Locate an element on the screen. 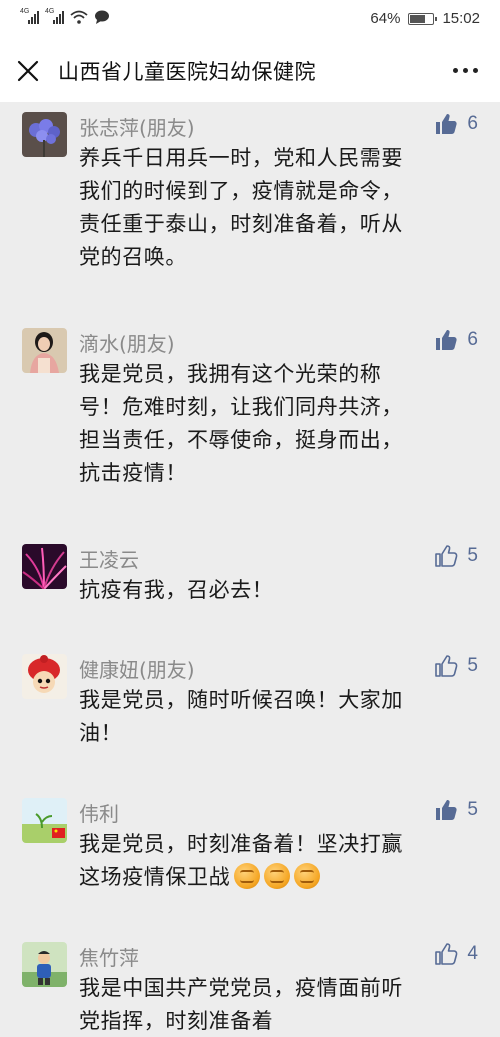  comment-line: 养兵千日用兵一时，党和人民需要 is located at coordinates (241, 158).